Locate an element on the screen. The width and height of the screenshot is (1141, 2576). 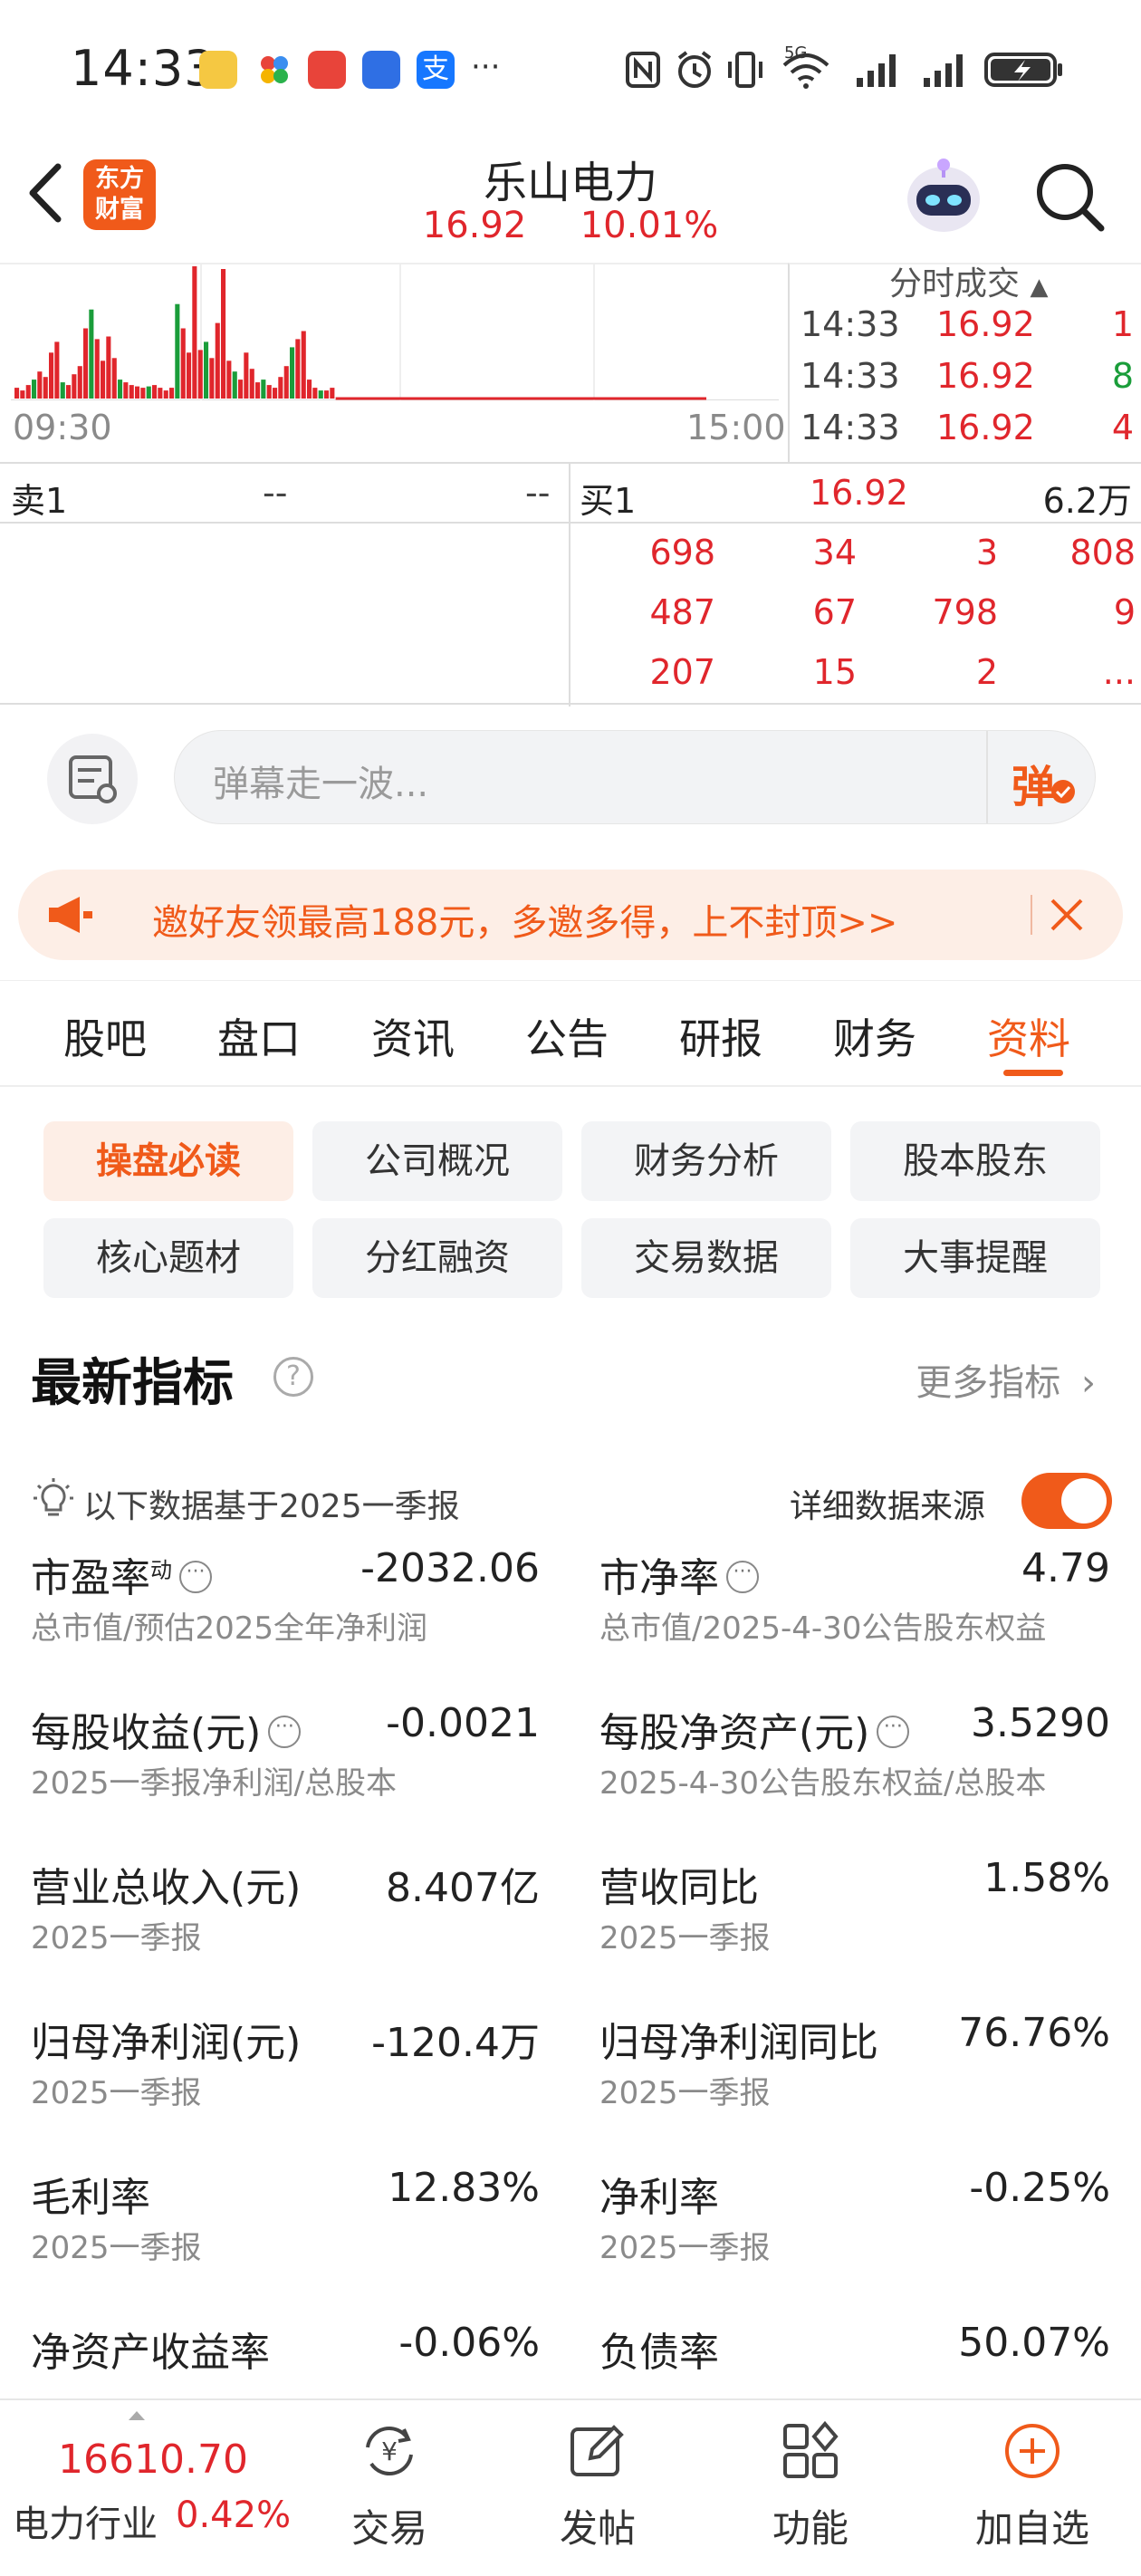
chip-shareholders: 股本股东 is located at coordinates (975, 1161).